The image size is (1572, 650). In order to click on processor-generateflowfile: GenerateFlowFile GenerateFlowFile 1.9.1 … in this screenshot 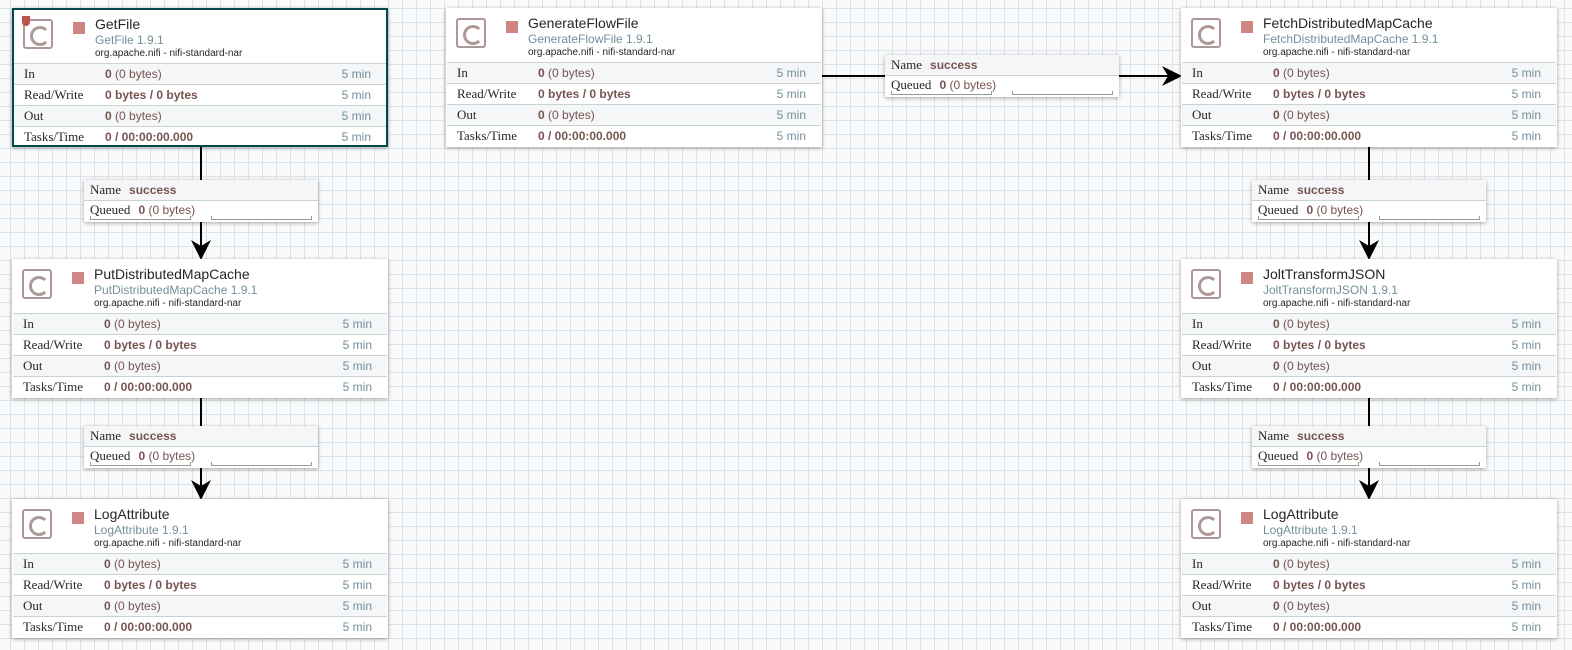, I will do `click(634, 77)`.